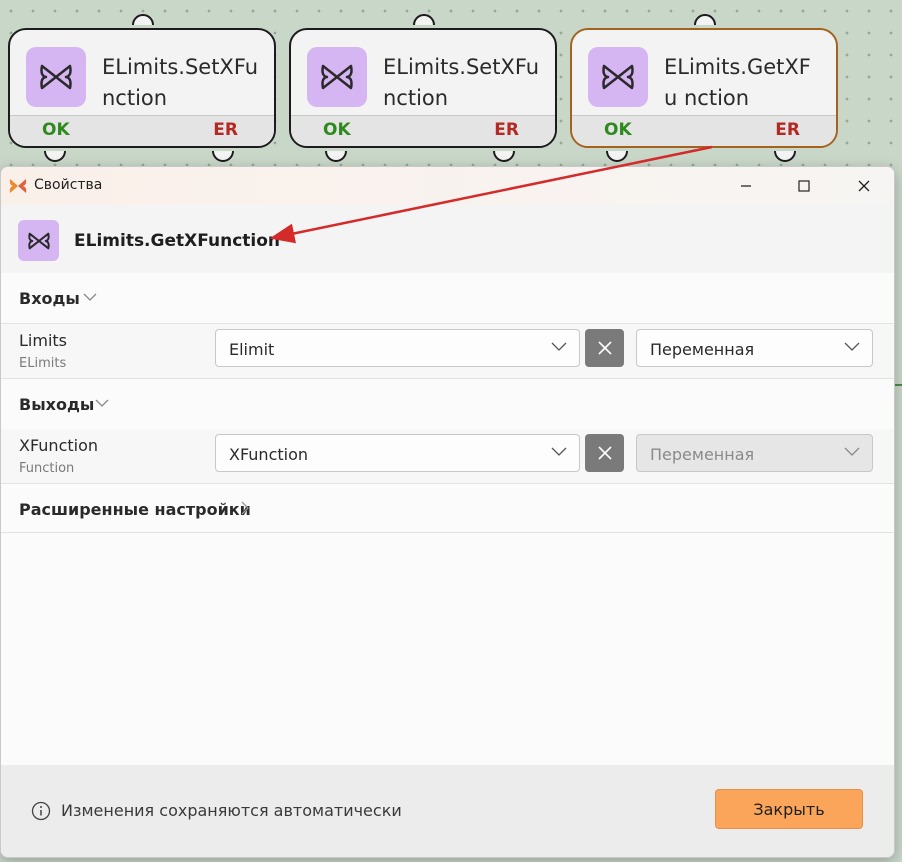  I want to click on param-type: Function, so click(47, 468).